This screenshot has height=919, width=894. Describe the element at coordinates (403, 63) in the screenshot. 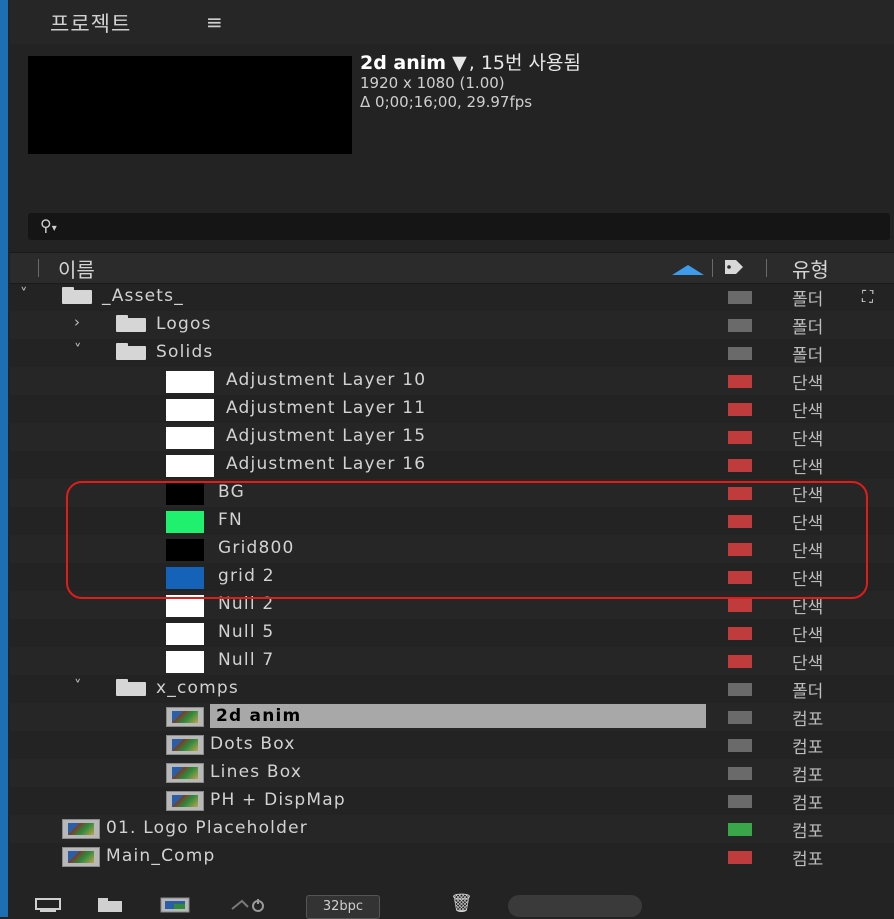

I see `preview-item-name: 2d anim` at that location.